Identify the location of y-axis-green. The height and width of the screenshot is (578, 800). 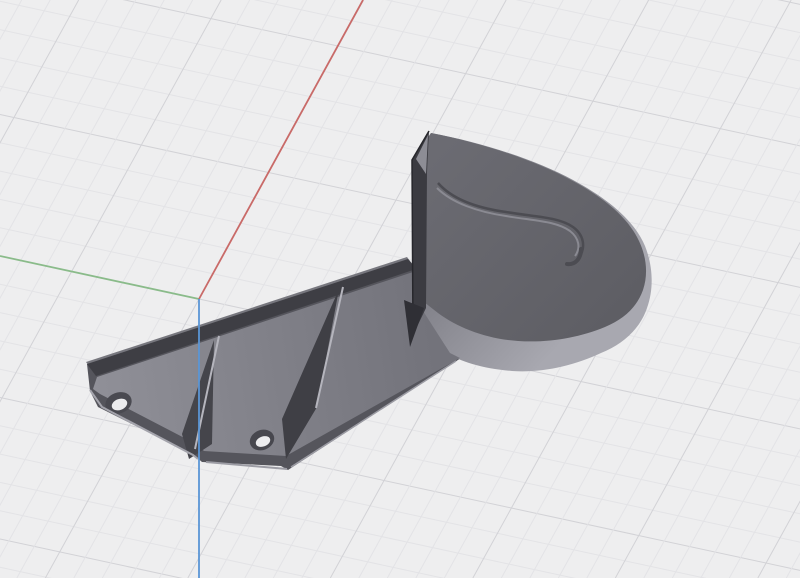
(100, 277).